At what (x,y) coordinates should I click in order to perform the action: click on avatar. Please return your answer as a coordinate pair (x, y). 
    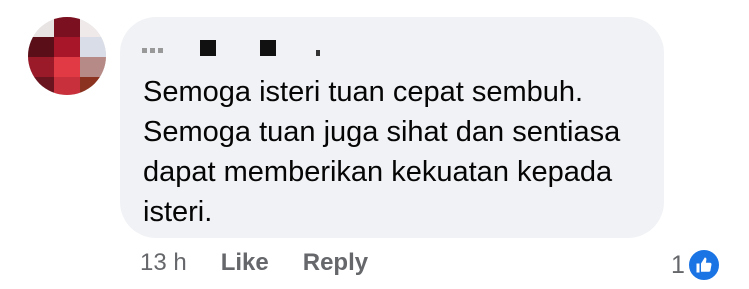
    Looking at the image, I should click on (67, 56).